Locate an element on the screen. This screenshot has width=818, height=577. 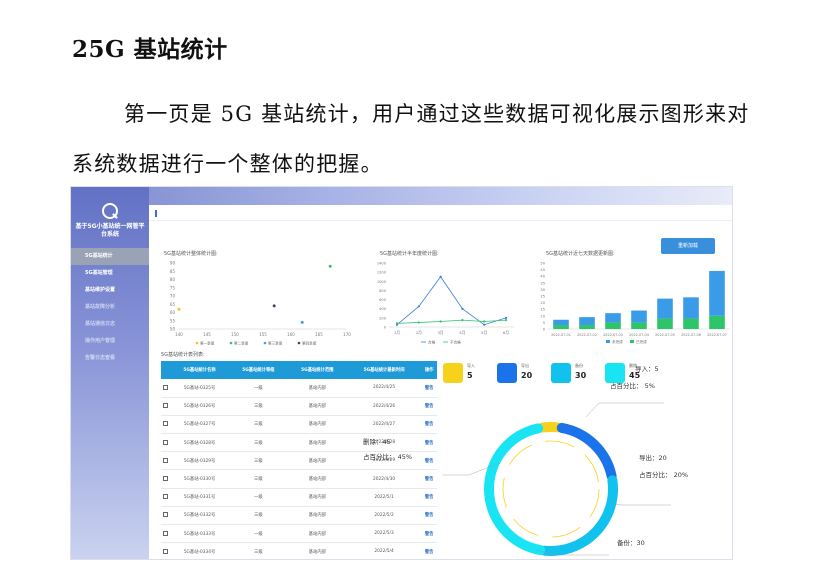
scatter-legend-label: 第一季度 is located at coordinates (207, 343).